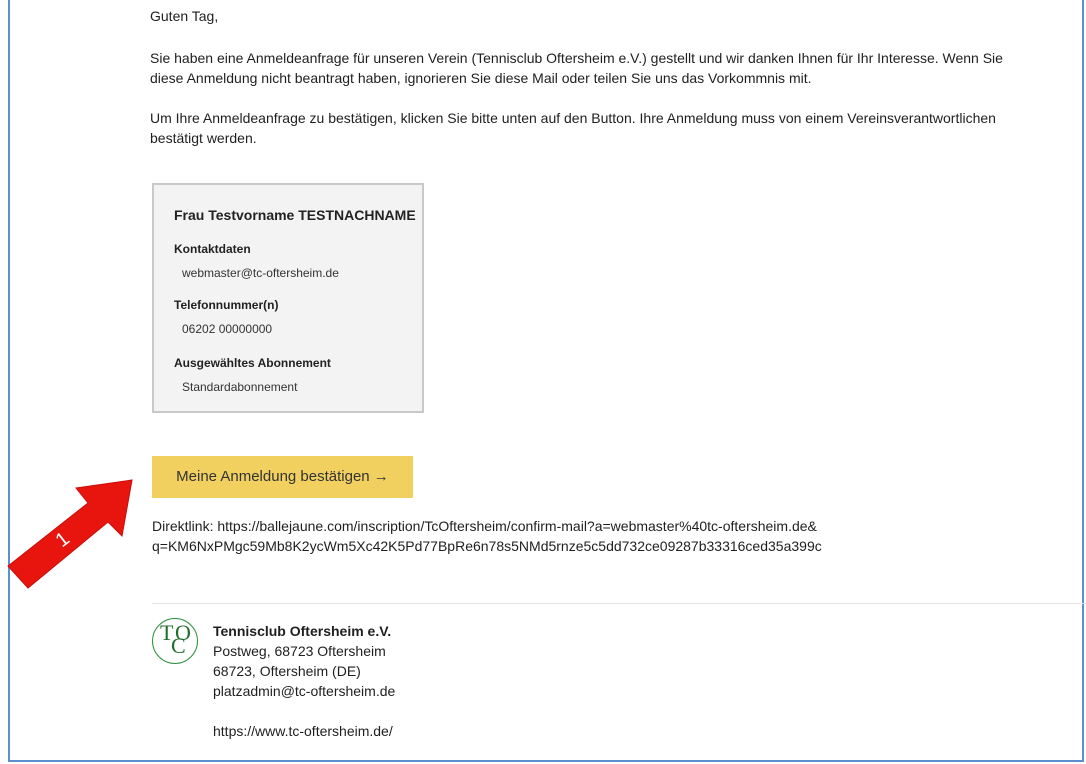  What do you see at coordinates (304, 691) in the screenshot?
I see `club-email: platzadmin@tc-oftersheim.de` at bounding box center [304, 691].